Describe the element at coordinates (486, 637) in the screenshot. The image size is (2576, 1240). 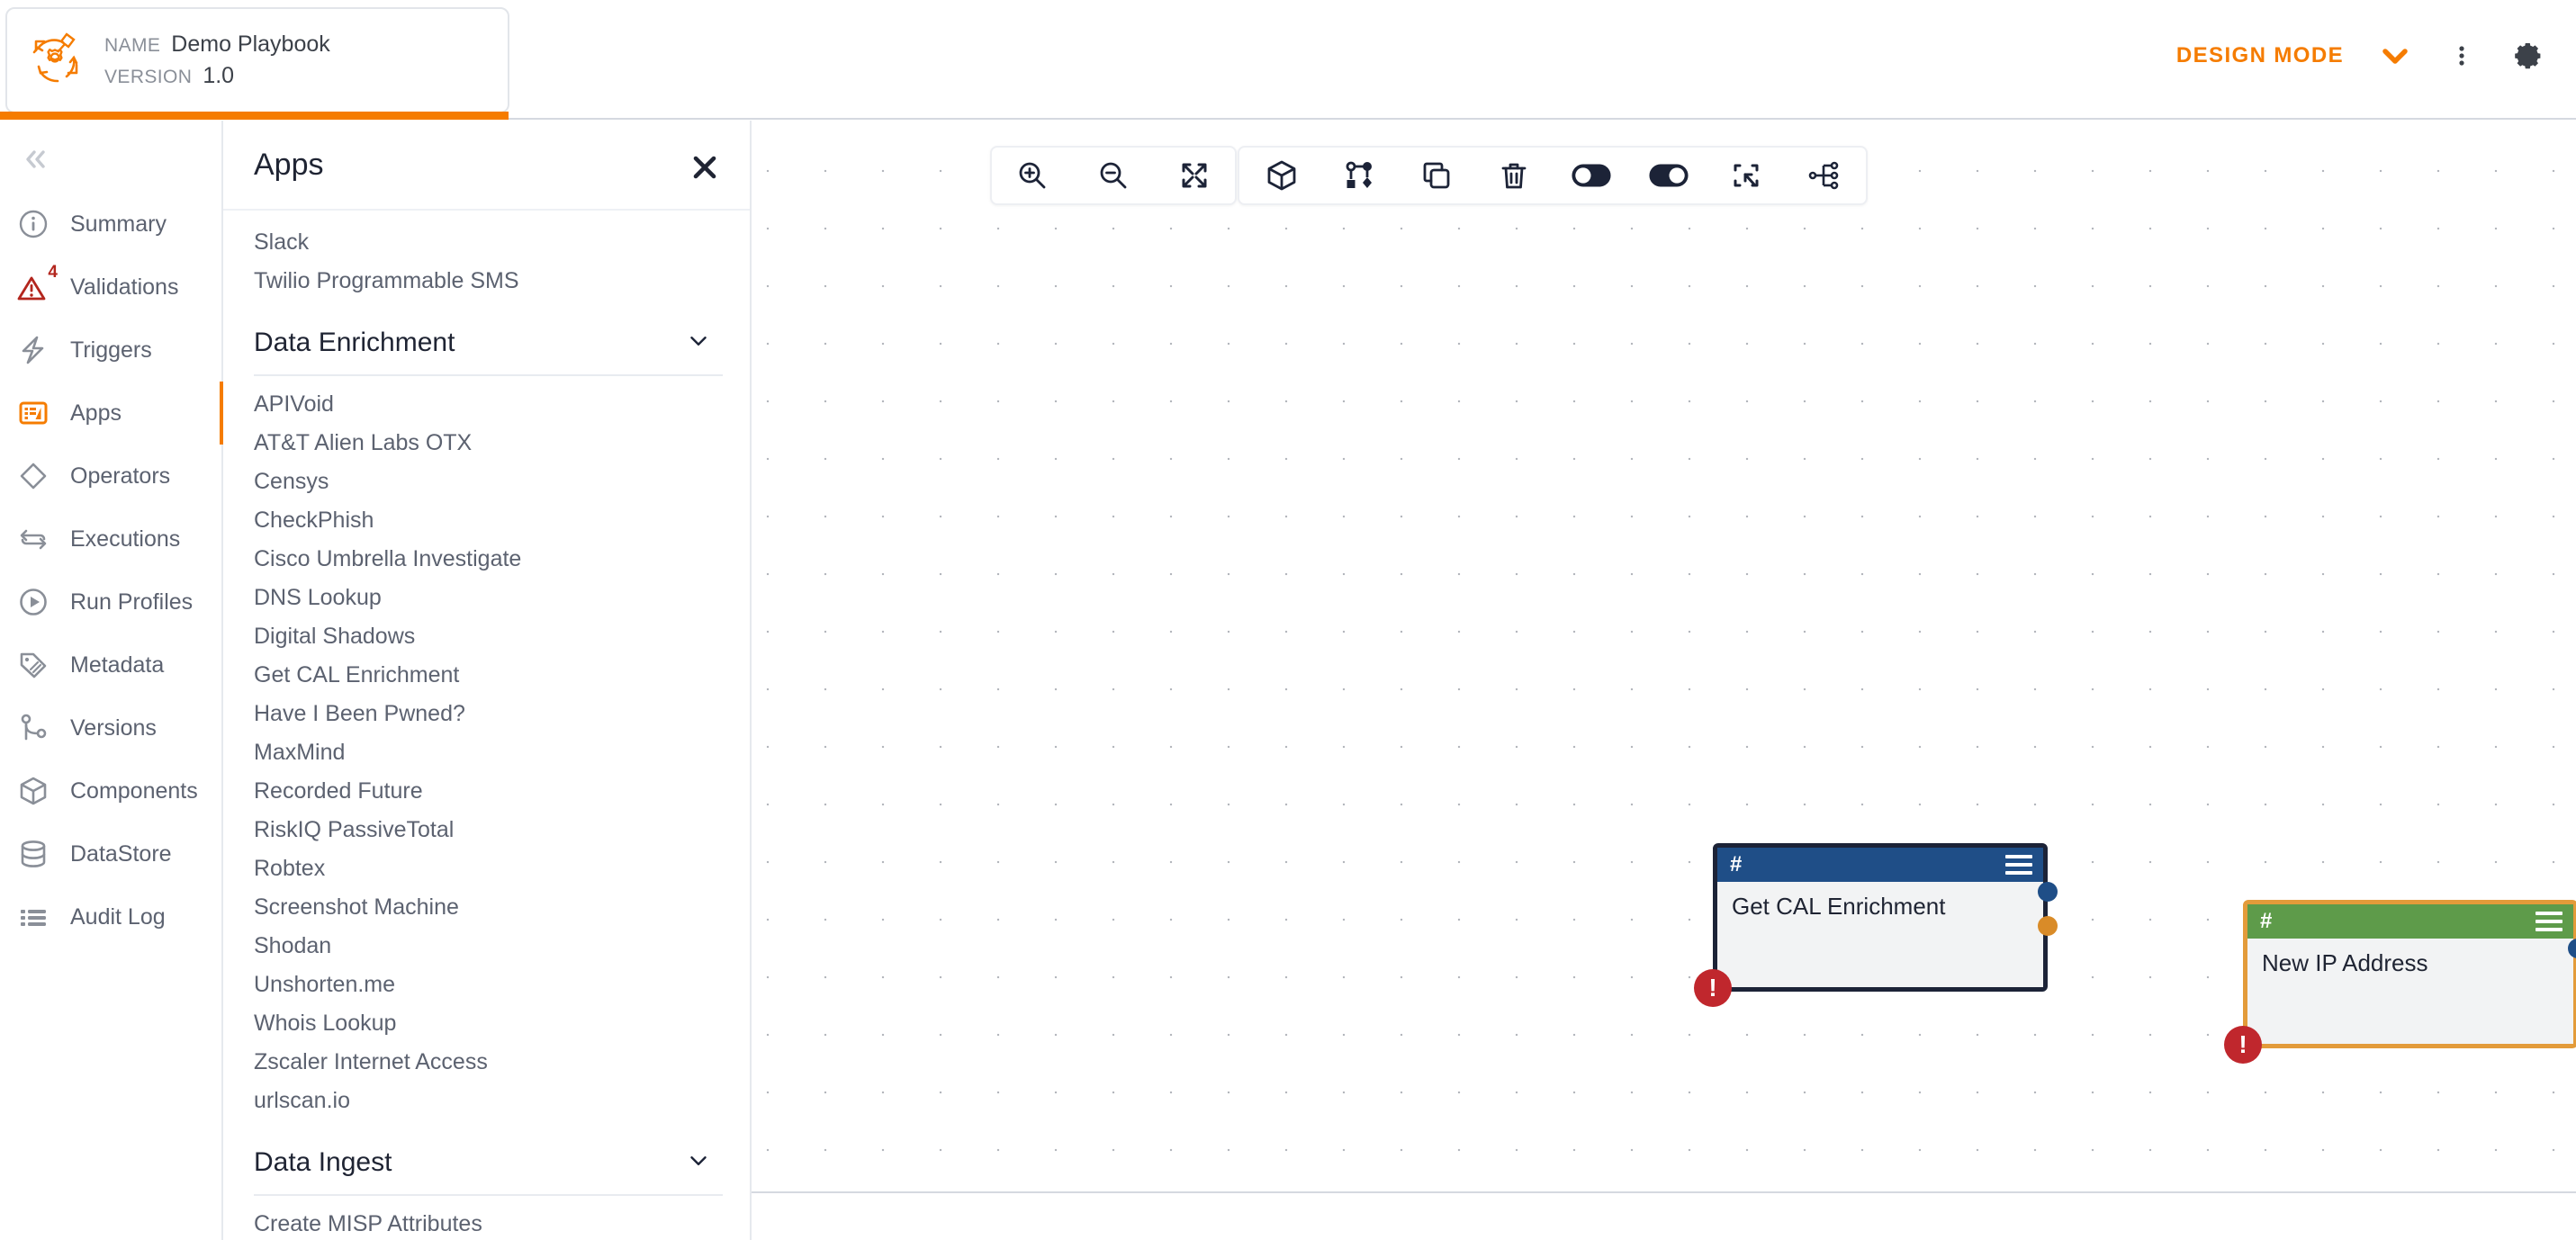
I see `app-list-item: Digital Shadows` at that location.